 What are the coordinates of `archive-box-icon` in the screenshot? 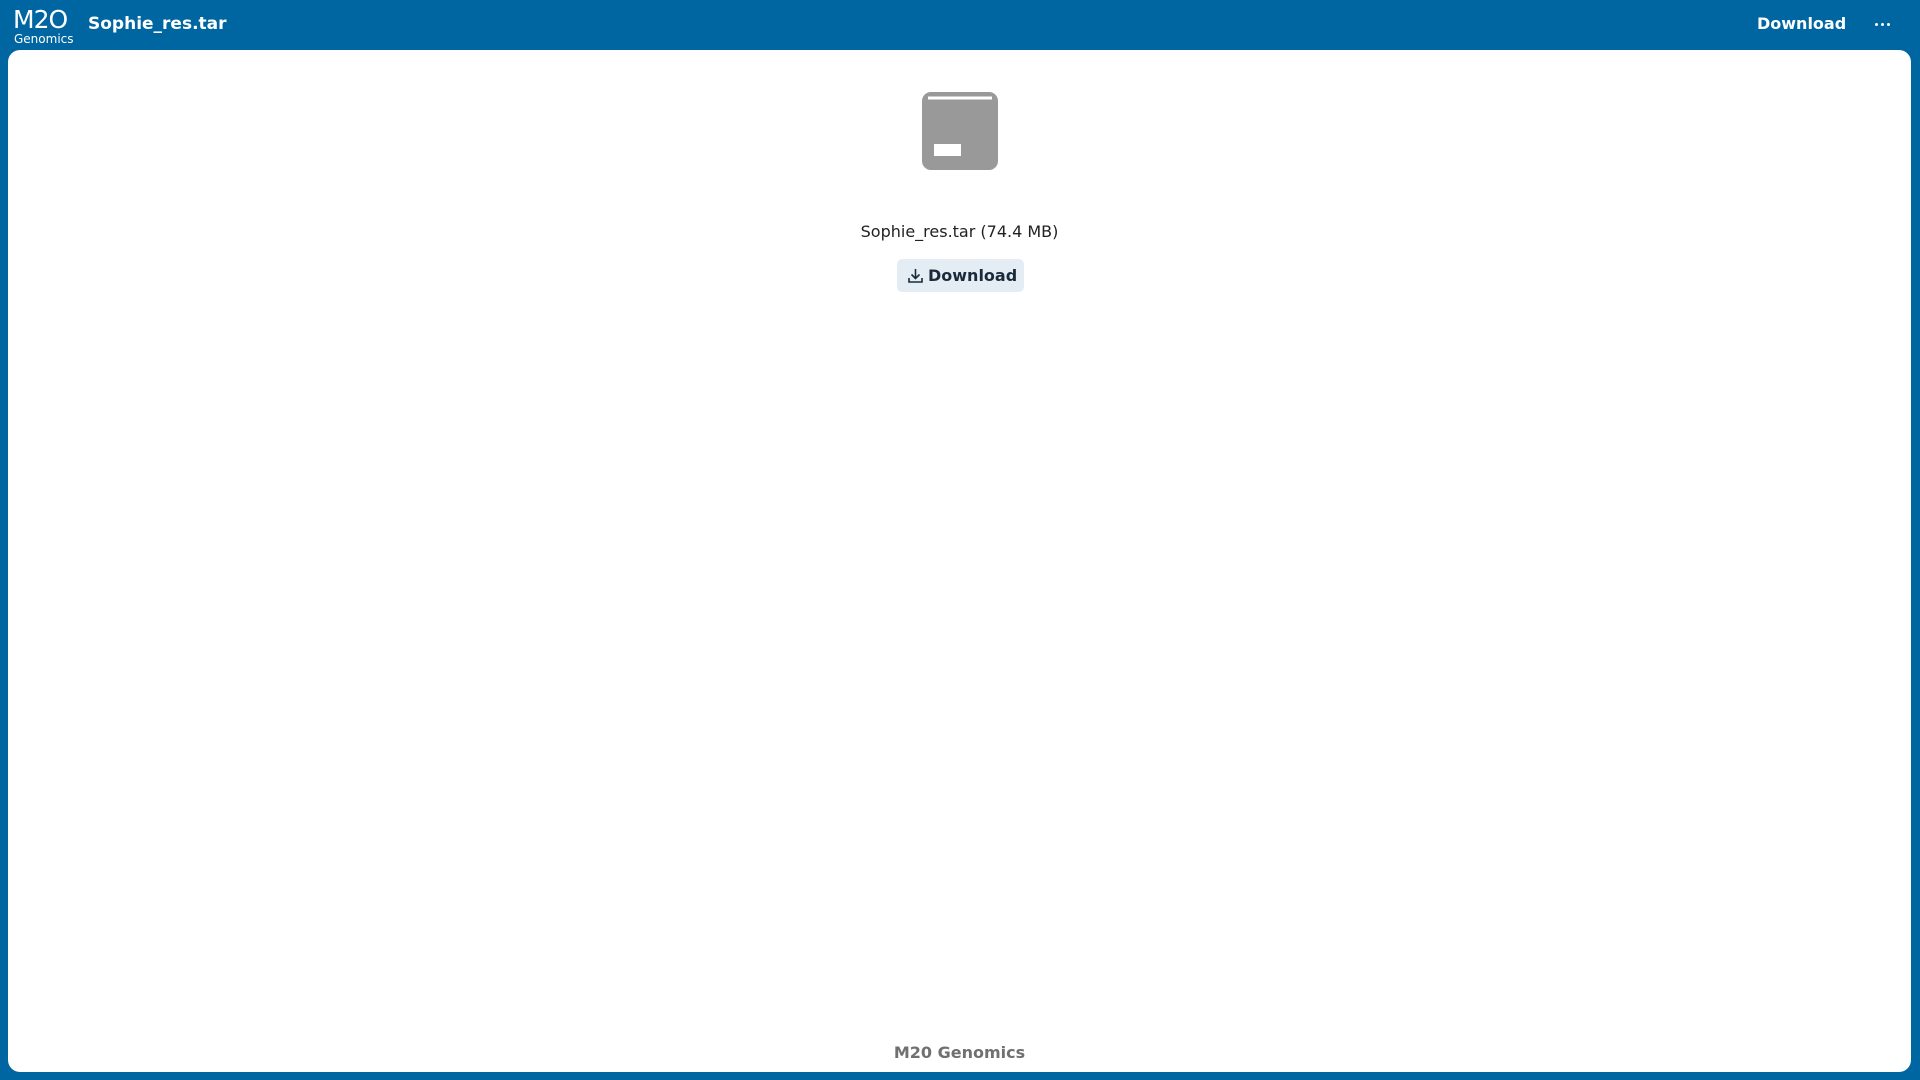 It's located at (960, 131).